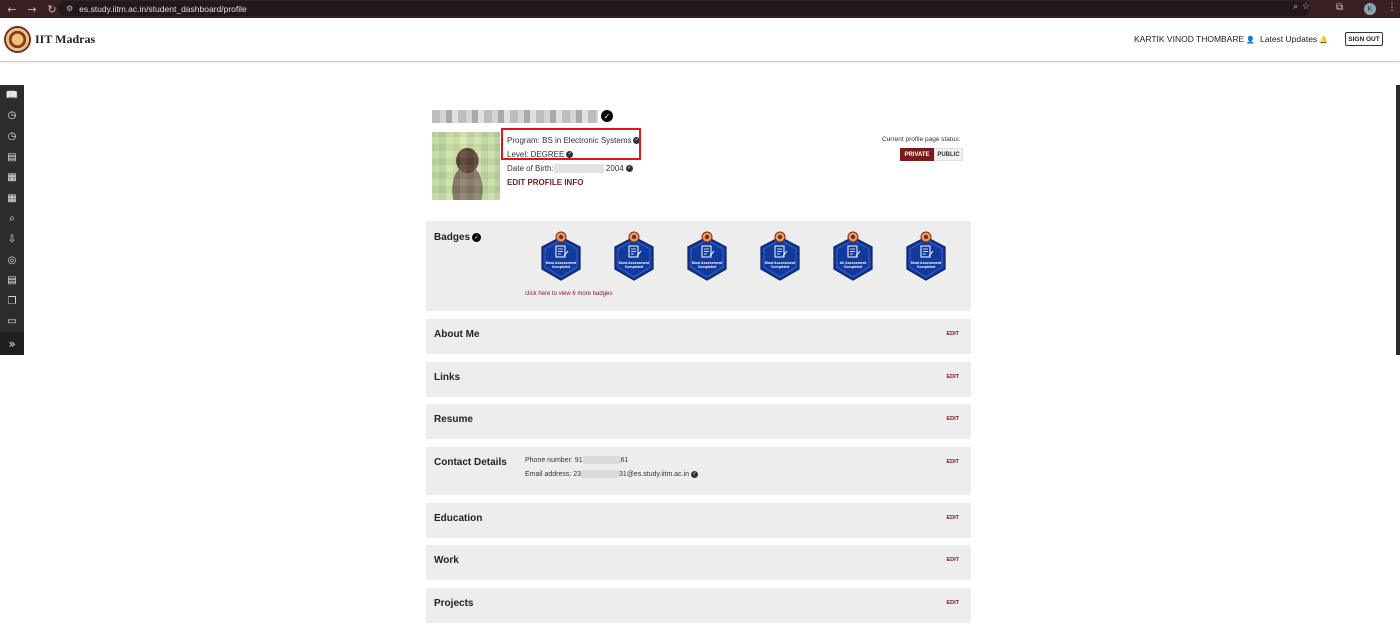  Describe the element at coordinates (545, 182) in the screenshot. I see `edit-profile-info-link: EDIT PROFILE INFO` at that location.